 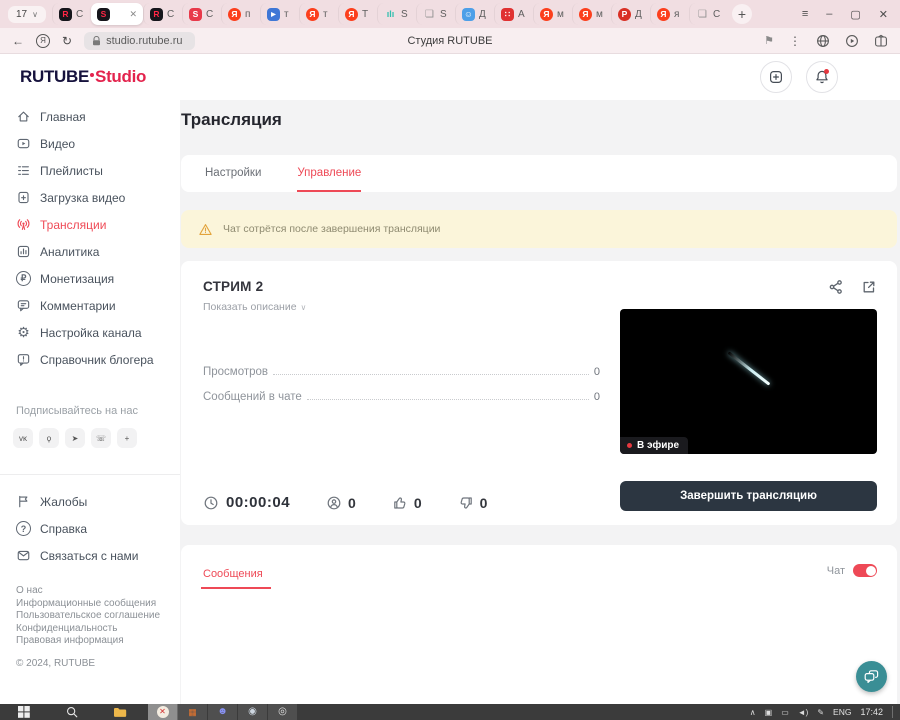 I want to click on browser-tab: ☺ Д, so click(x=474, y=14).